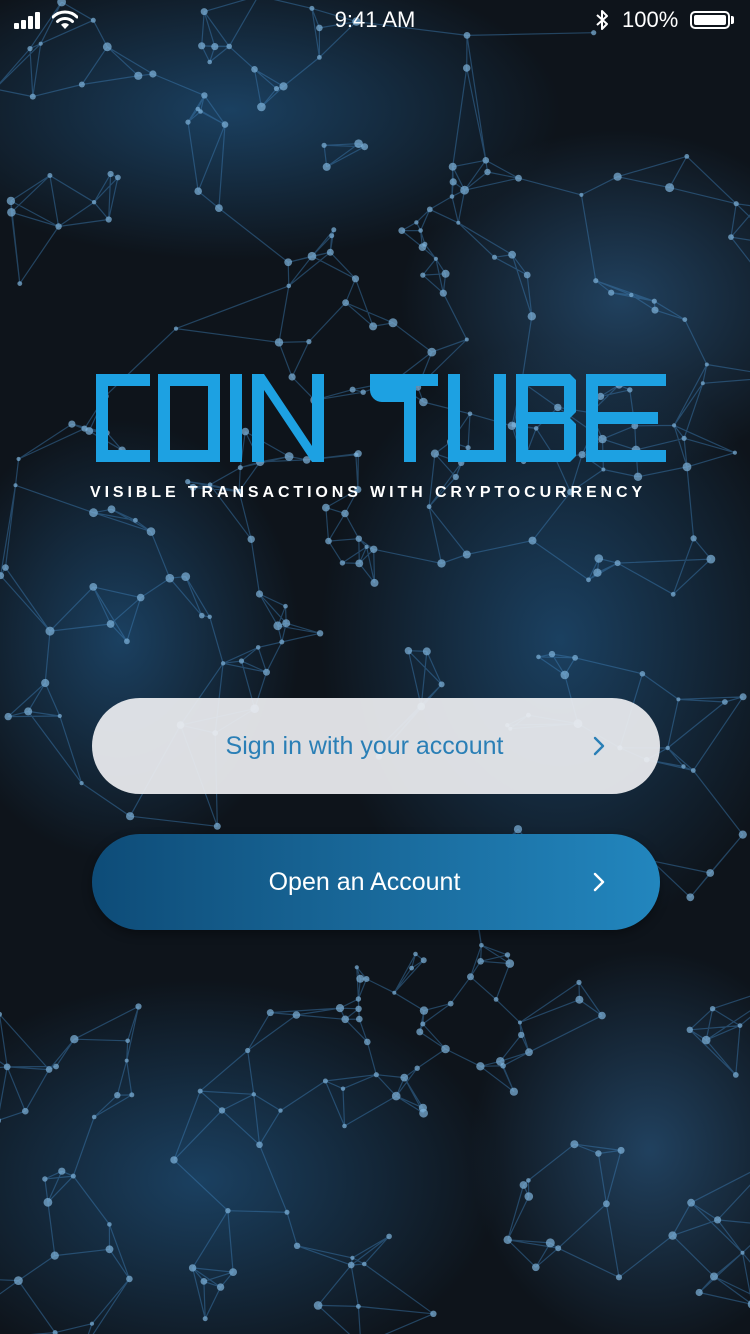 Image resolution: width=750 pixels, height=1334 pixels. What do you see at coordinates (376, 746) in the screenshot?
I see `sign-in-button: Sign in with your account` at bounding box center [376, 746].